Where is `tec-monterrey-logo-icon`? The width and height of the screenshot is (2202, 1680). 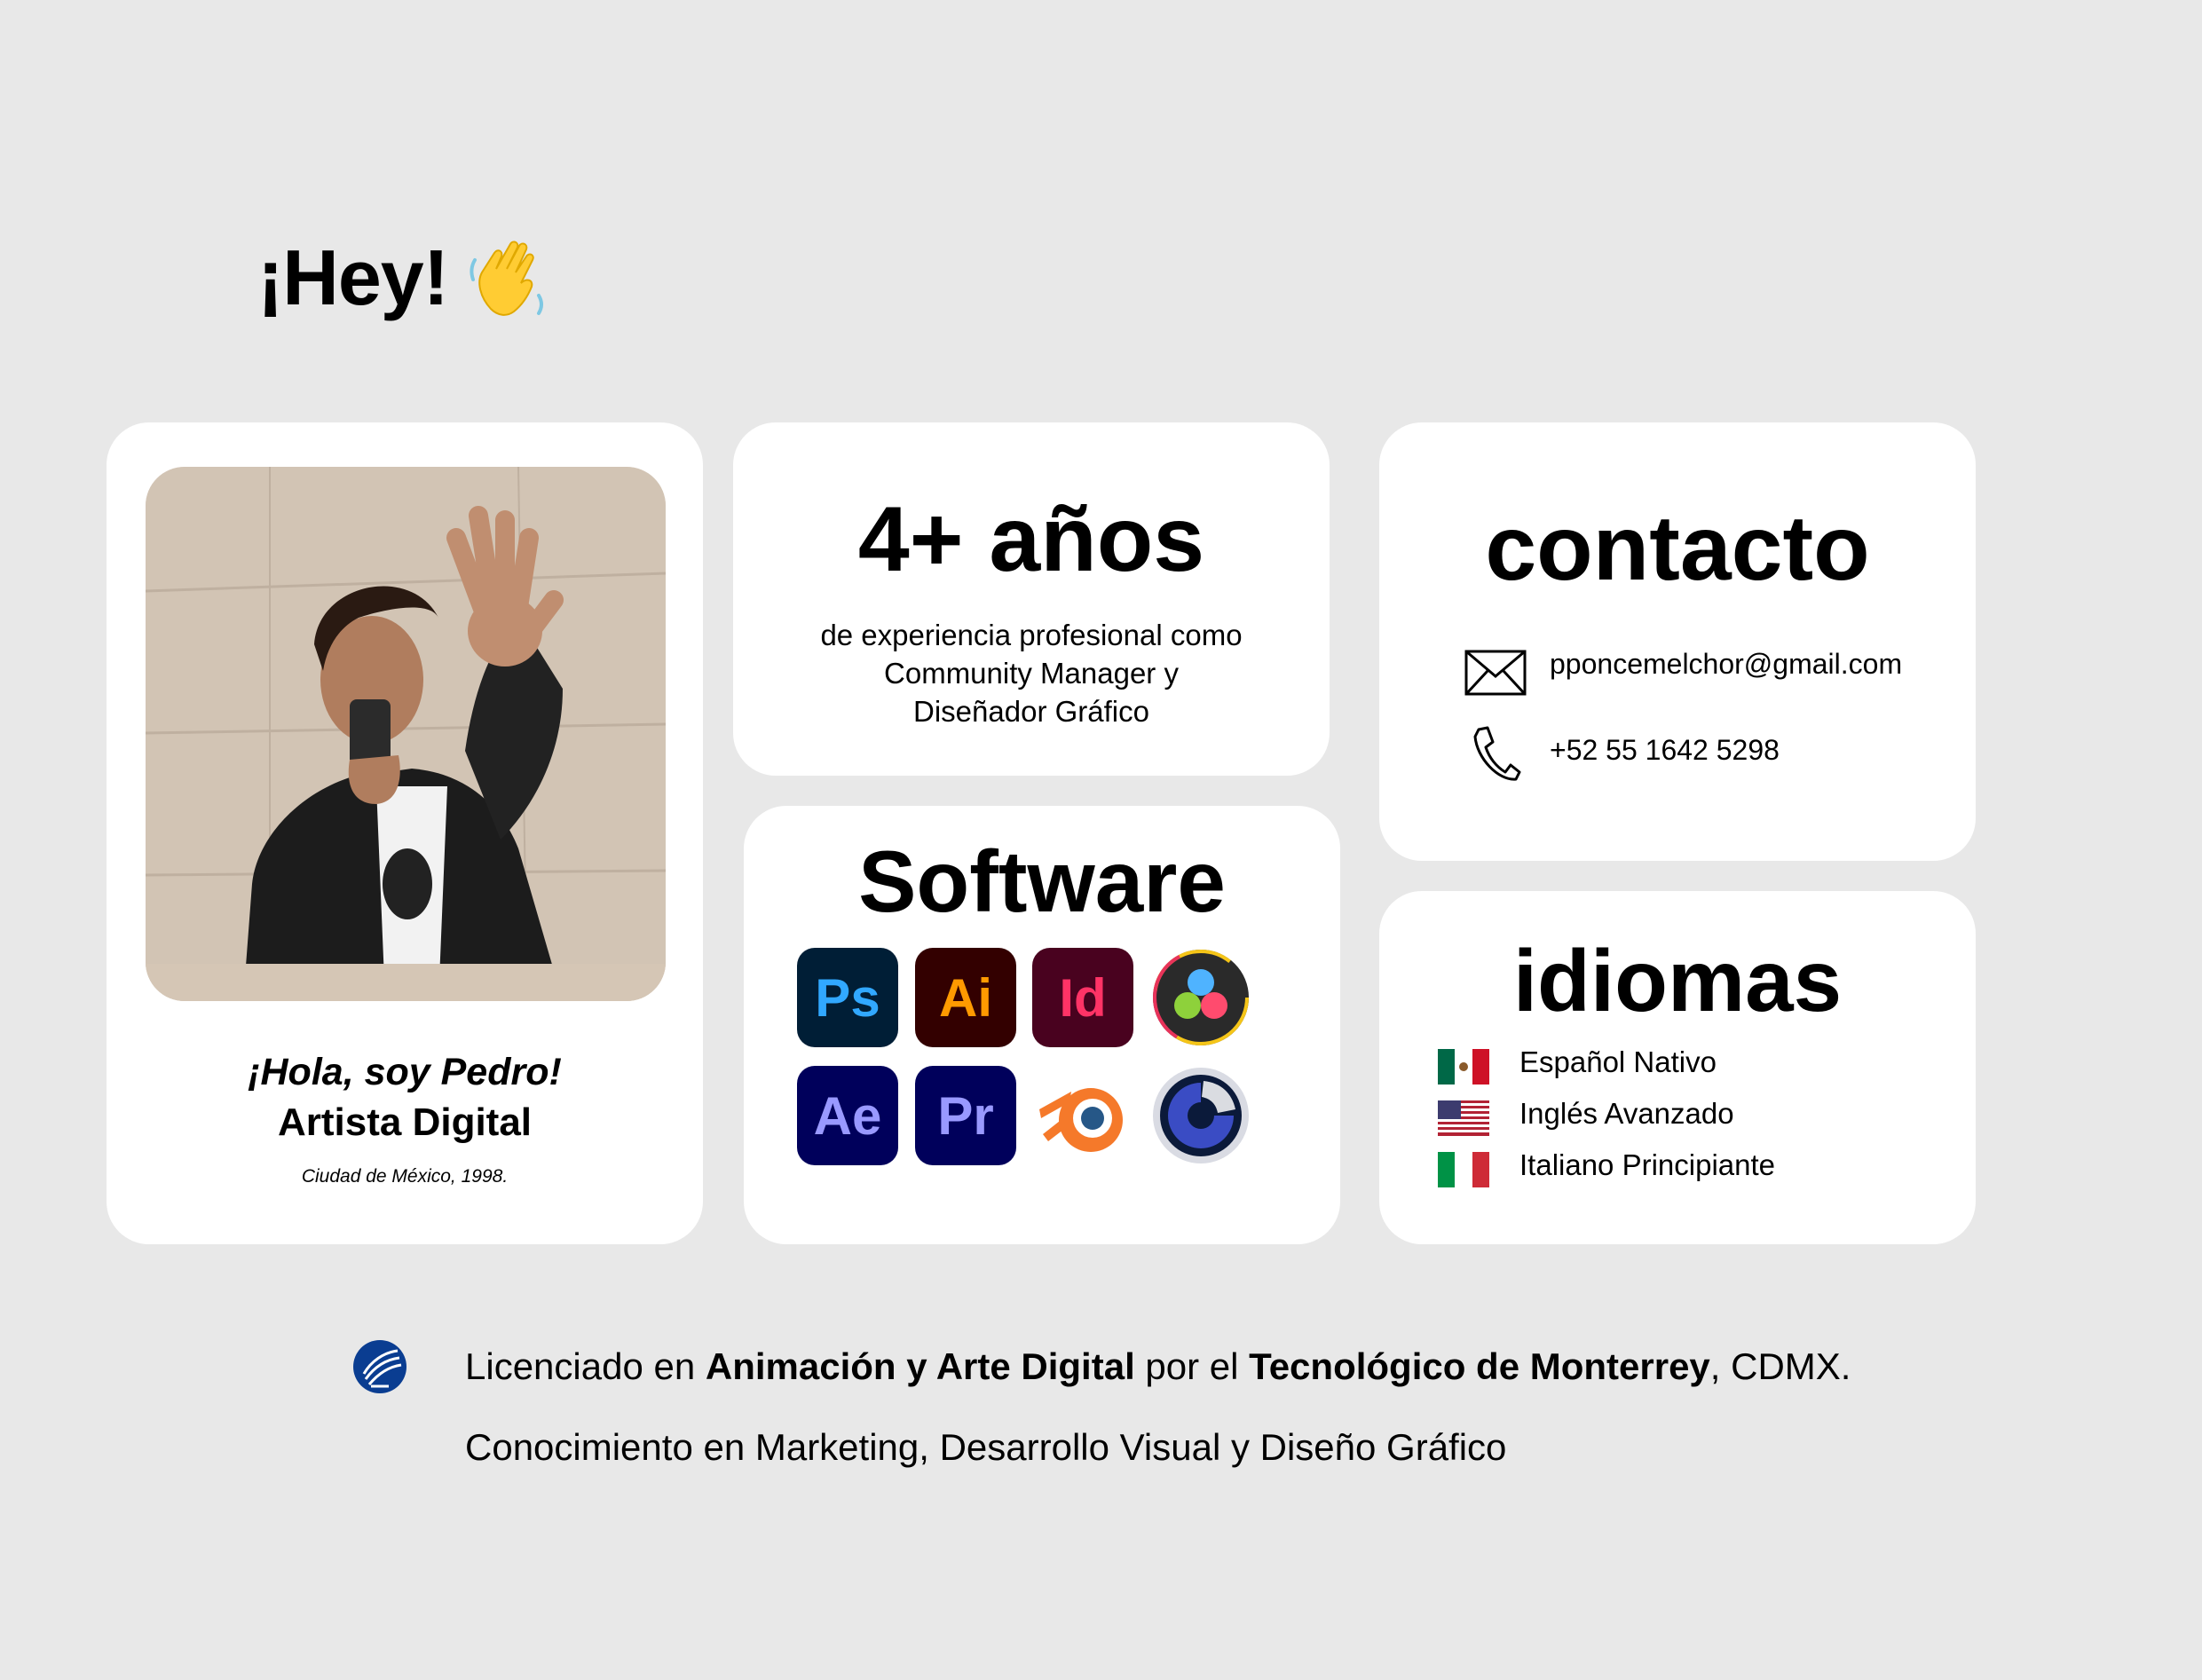
tec-monterrey-logo-icon is located at coordinates (379, 1366).